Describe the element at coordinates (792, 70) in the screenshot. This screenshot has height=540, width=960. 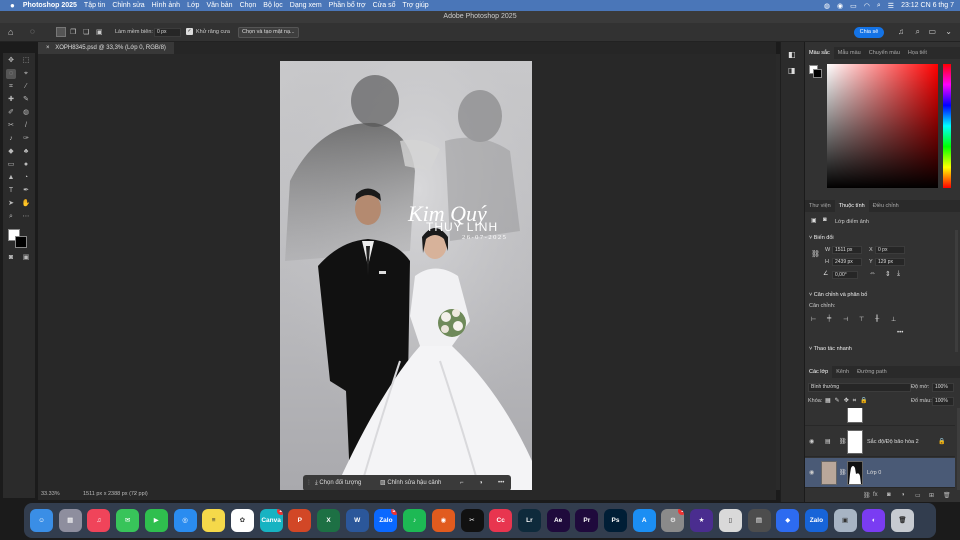
I see `libraries-panel-icon: ◨` at that location.